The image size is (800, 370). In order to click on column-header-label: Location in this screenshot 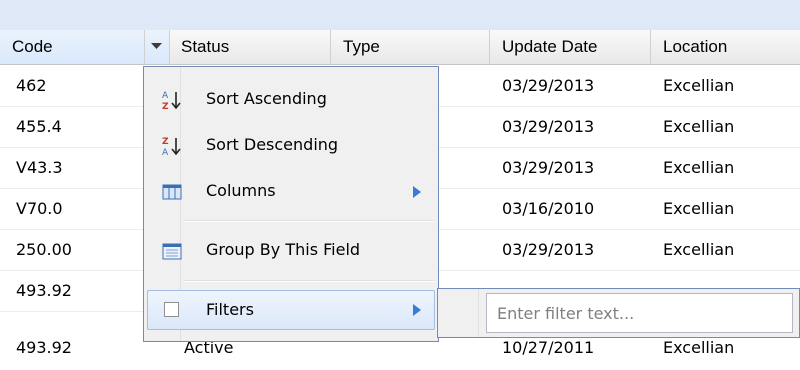, I will do `click(695, 46)`.